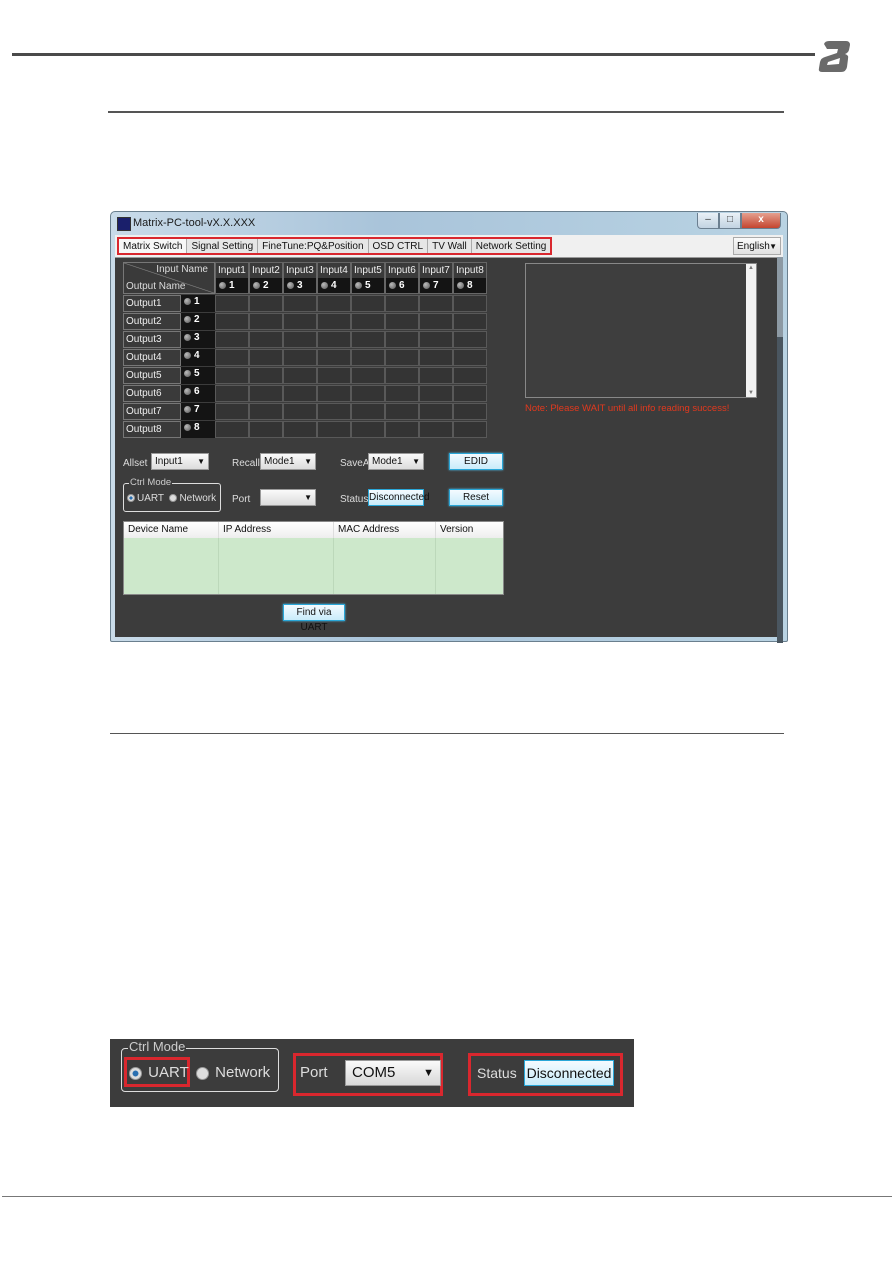 The width and height of the screenshot is (894, 1263). Describe the element at coordinates (751, 330) in the screenshot. I see `log-scrollbar: ▲ ▼` at that location.